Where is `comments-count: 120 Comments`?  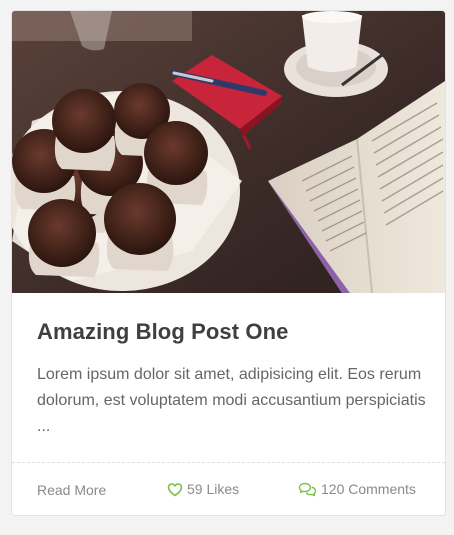
comments-count: 120 Comments is located at coordinates (368, 489).